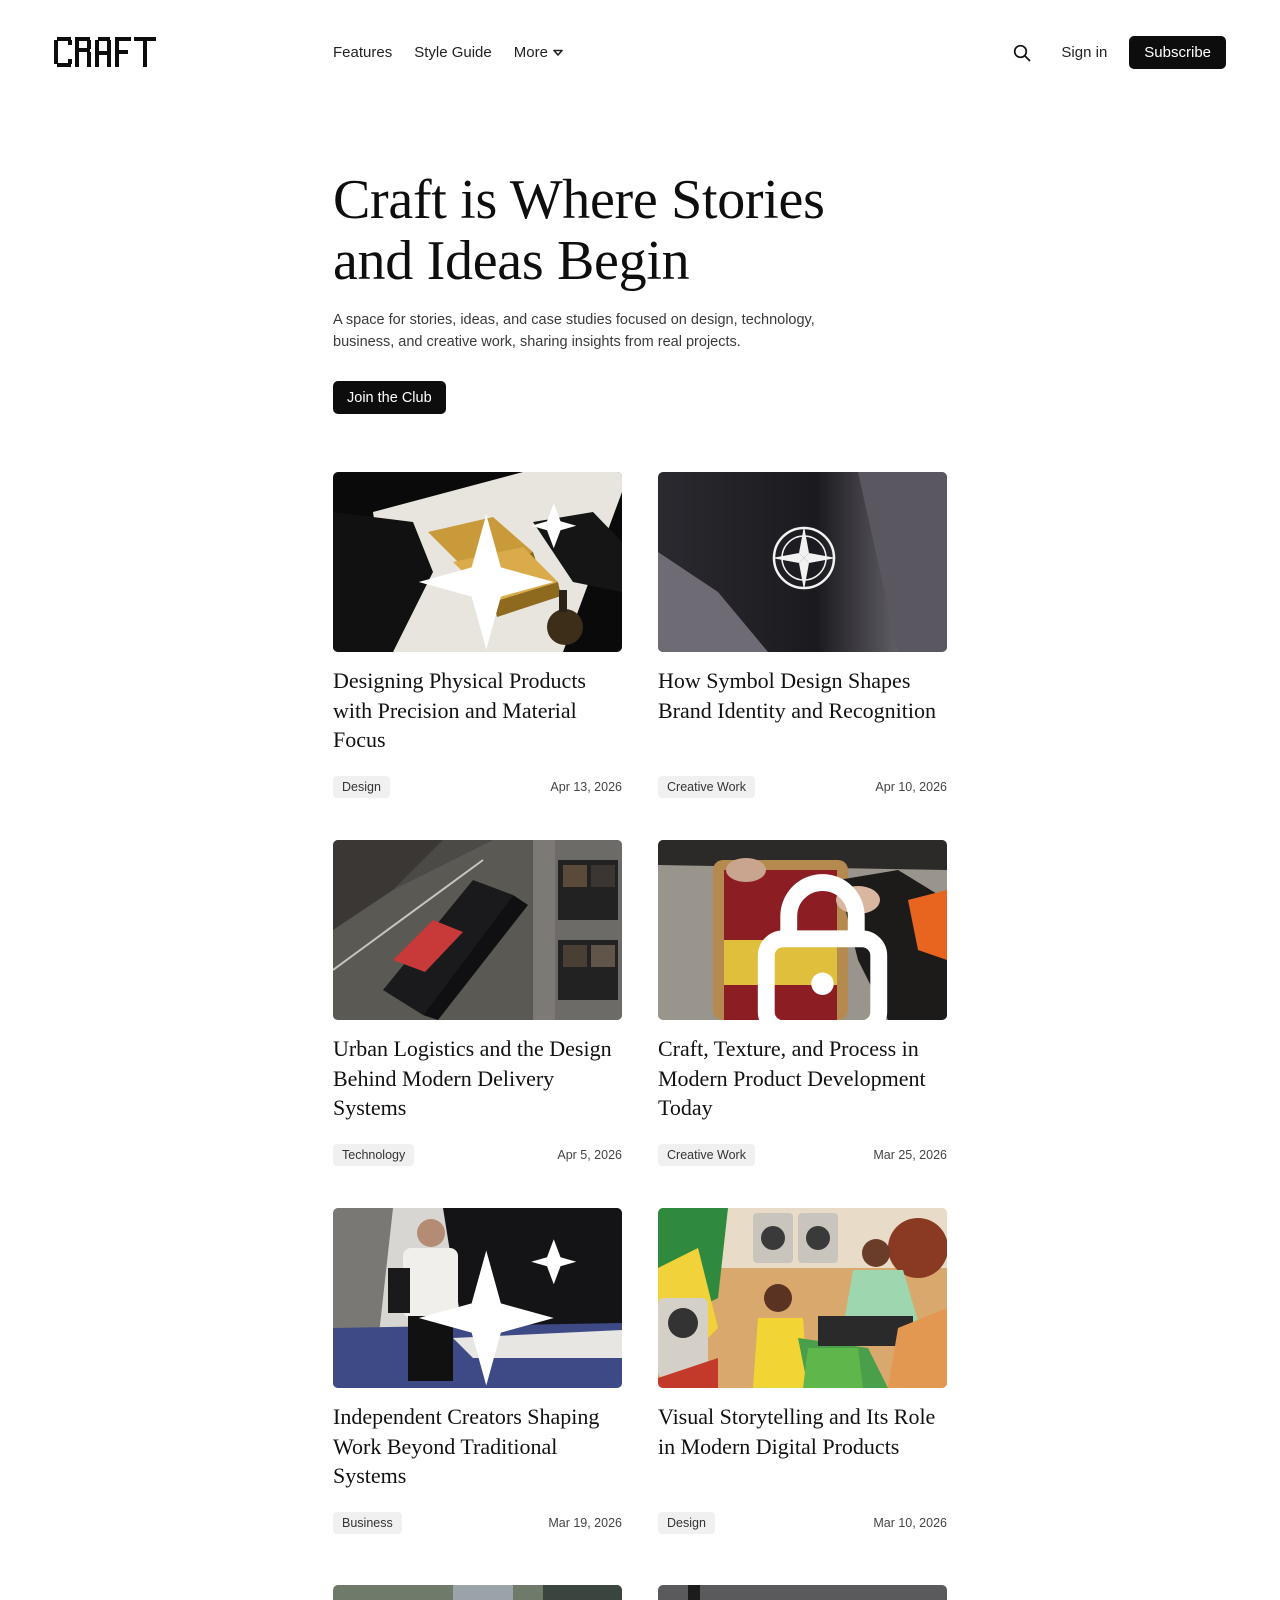  Describe the element at coordinates (585, 1523) in the screenshot. I see `post-date: Mar 19, 2026` at that location.